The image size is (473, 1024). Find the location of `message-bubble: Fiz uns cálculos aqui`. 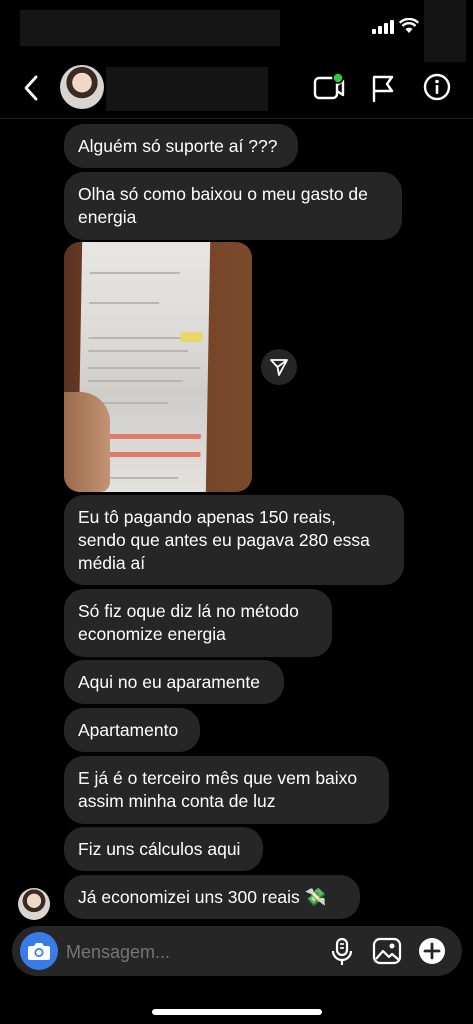

message-bubble: Fiz uns cálculos aqui is located at coordinates (163, 849).